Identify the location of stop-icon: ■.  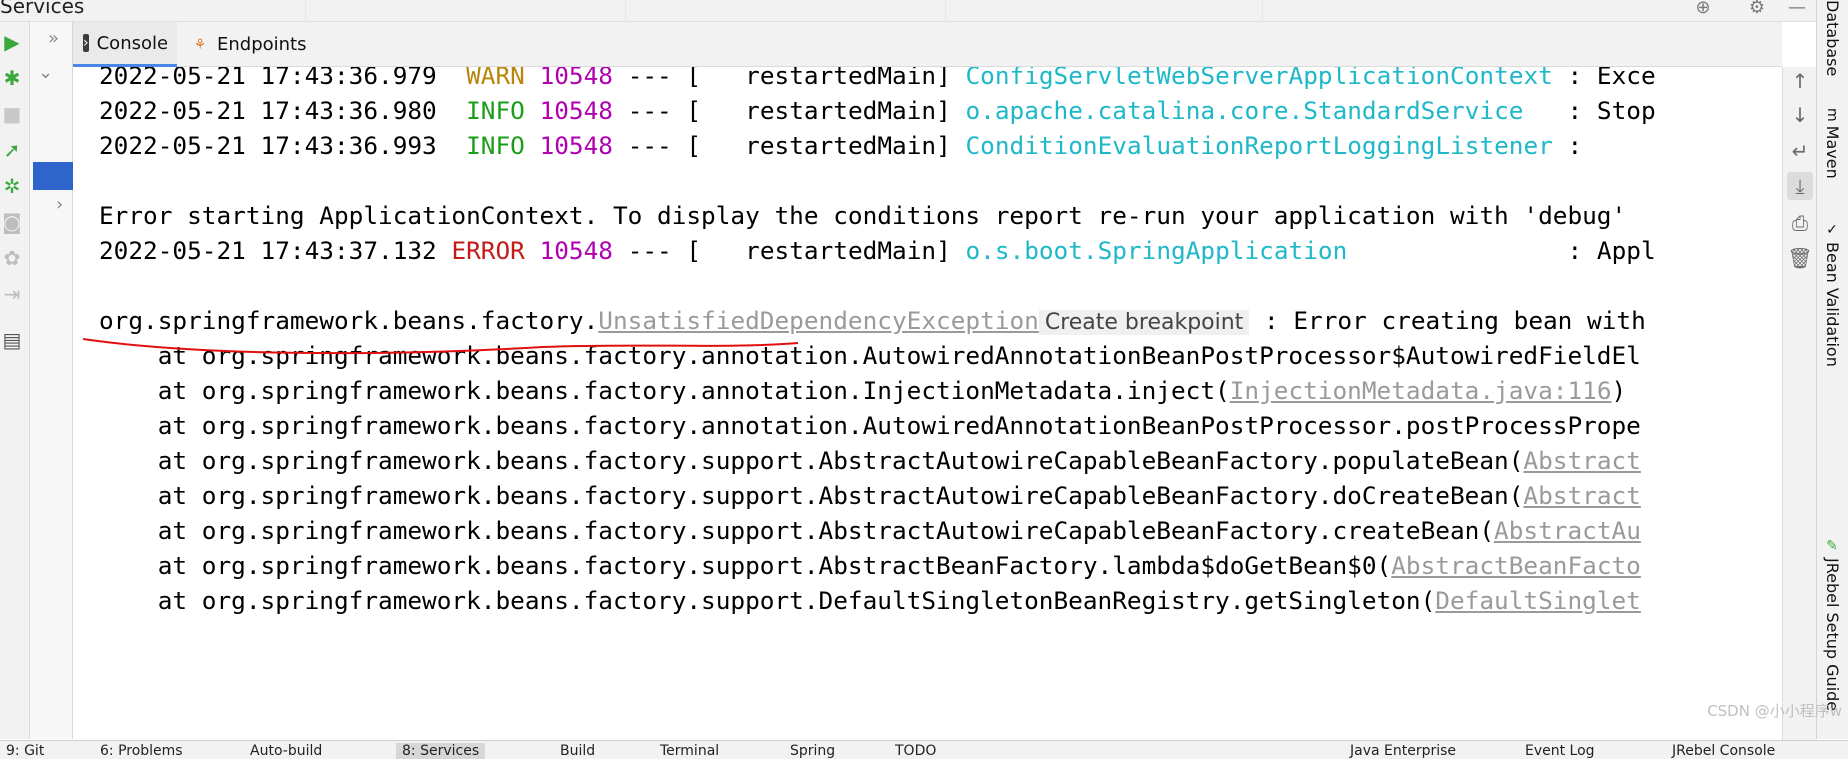
(12, 114).